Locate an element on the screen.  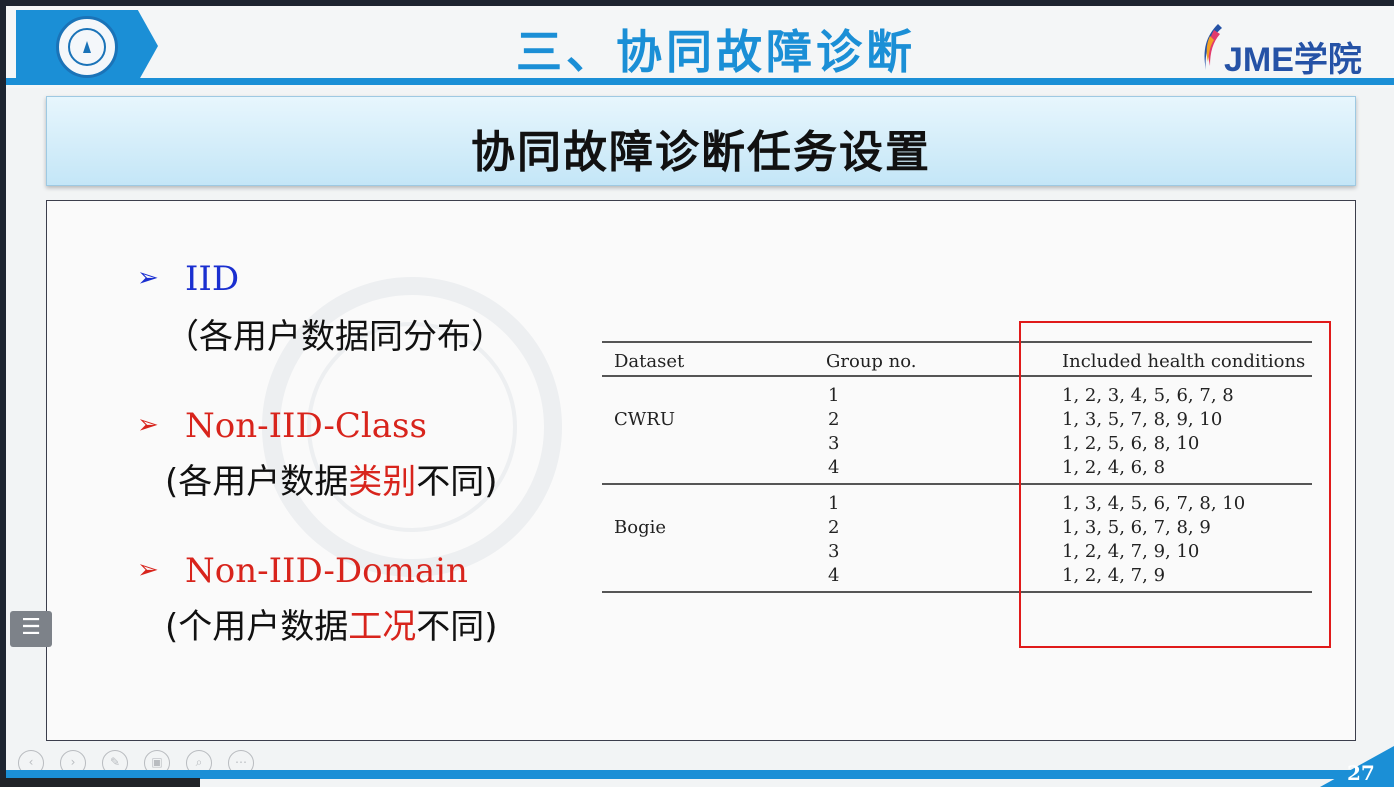
subtitle-banner: 协同故障诊断任务设置 is located at coordinates (701, 141).